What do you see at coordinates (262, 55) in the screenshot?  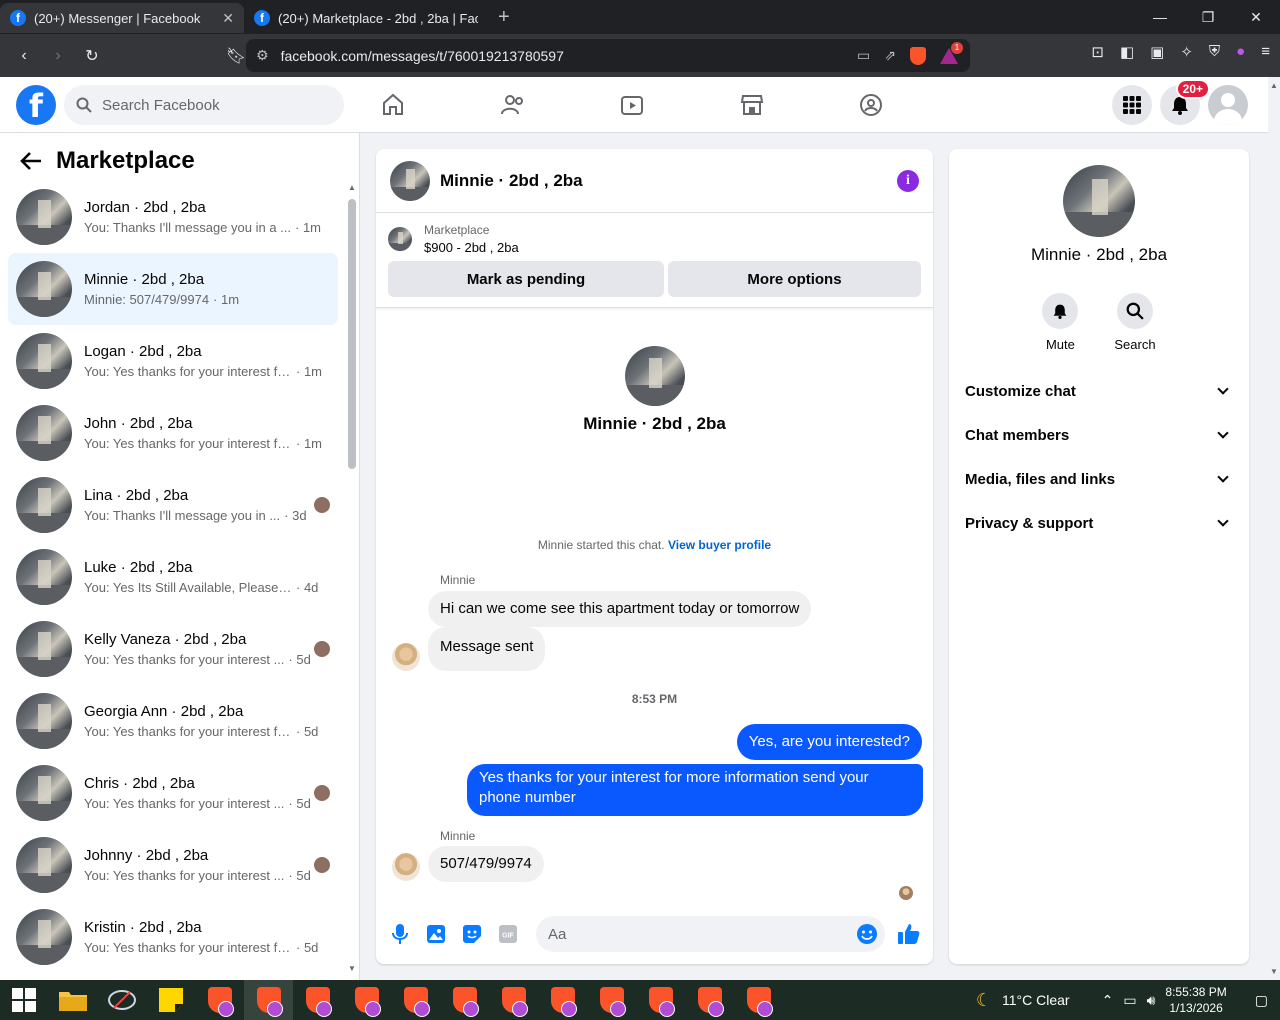 I see `site-settings-icon: ⚙︎` at bounding box center [262, 55].